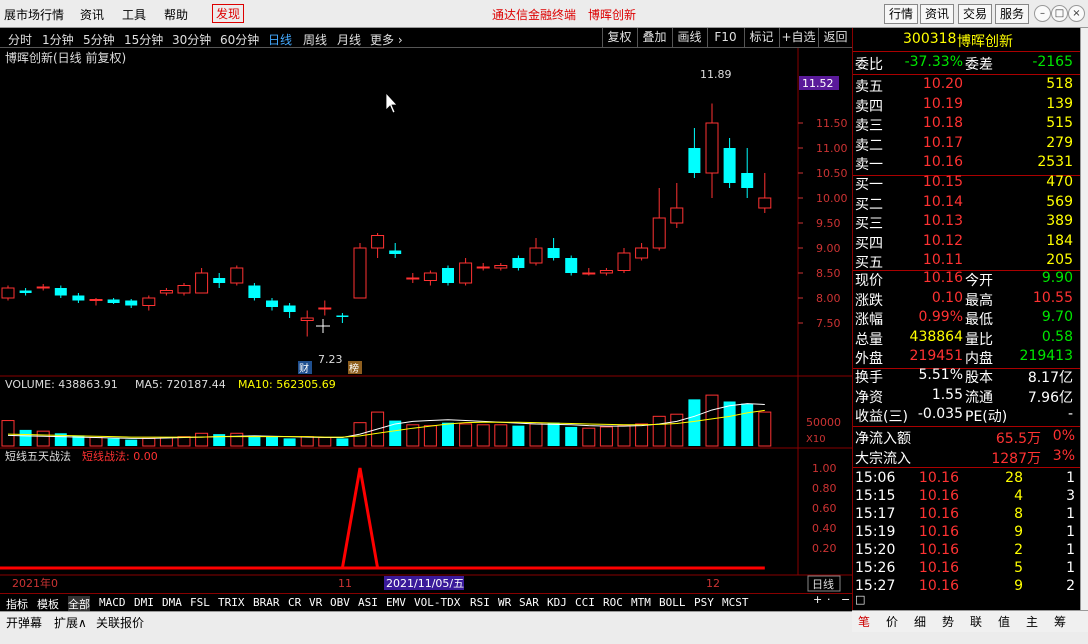  Describe the element at coordinates (368, 602) in the screenshot. I see `indicator-tab: ASI` at that location.